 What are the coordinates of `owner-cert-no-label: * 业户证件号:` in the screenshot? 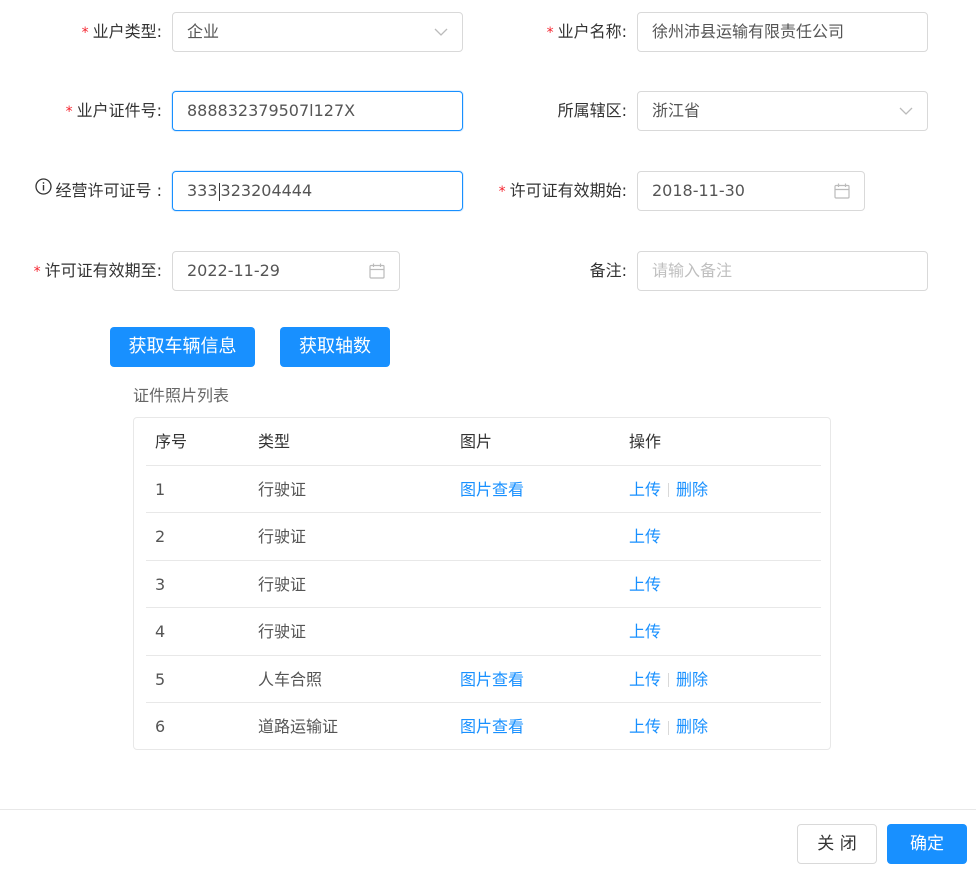 It's located at (113, 110).